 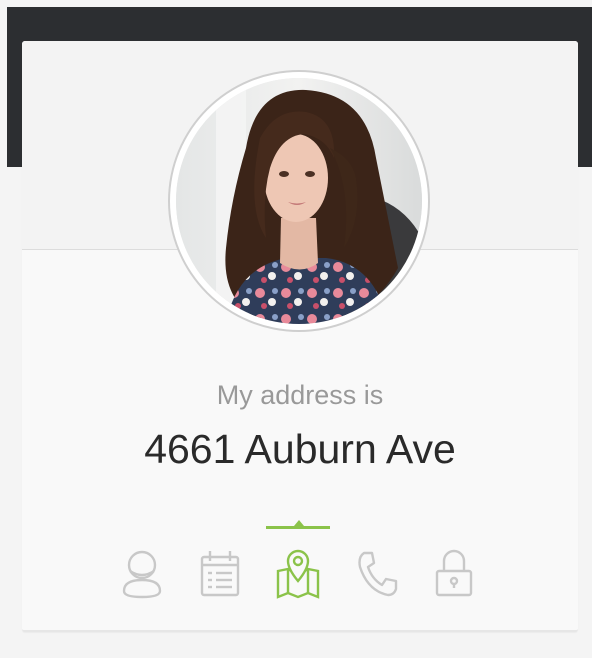 I want to click on phone-icon, so click(x=378, y=574).